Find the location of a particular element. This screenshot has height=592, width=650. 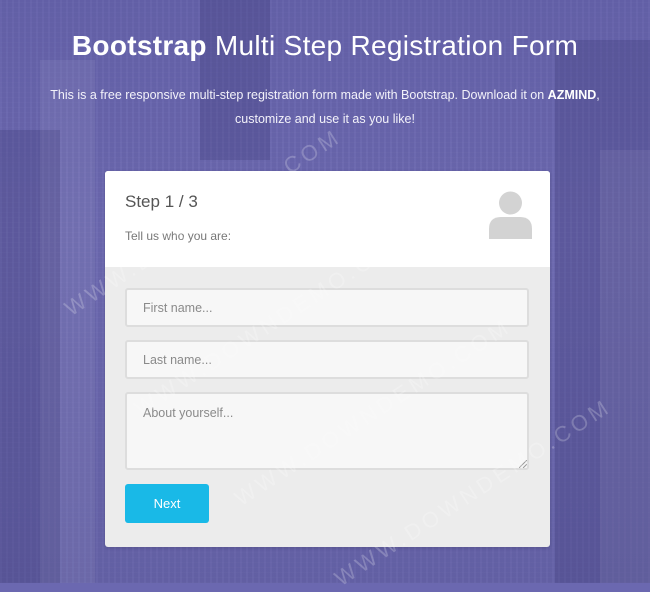

first-name-input is located at coordinates (327, 307).